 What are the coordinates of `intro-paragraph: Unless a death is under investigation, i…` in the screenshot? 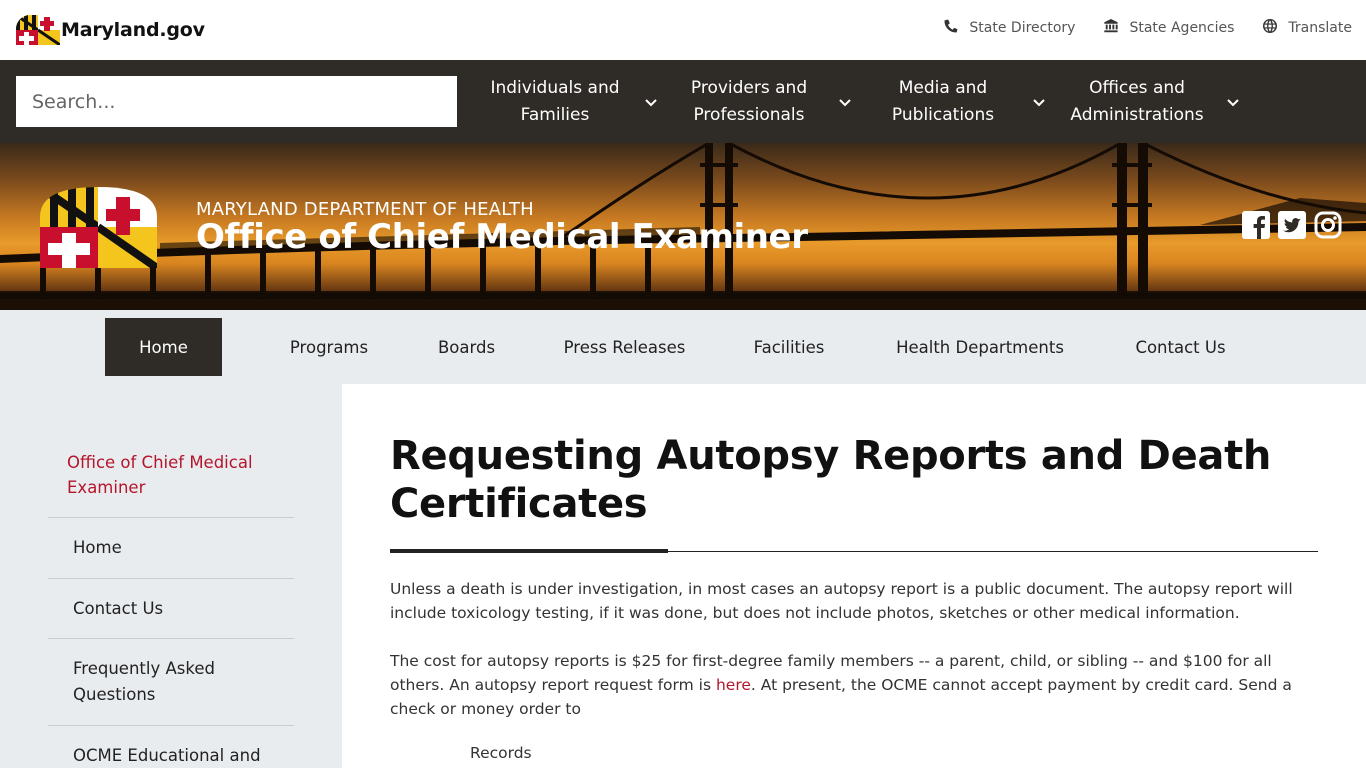 It's located at (841, 601).